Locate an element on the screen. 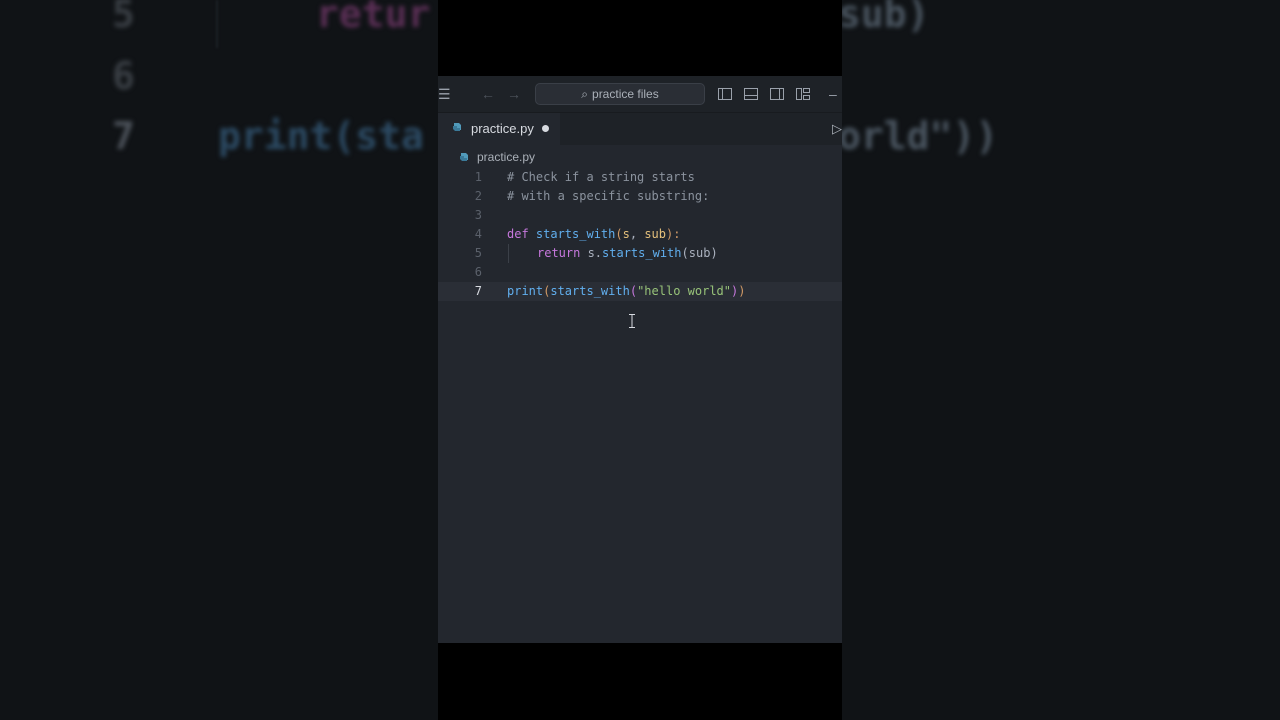  code-text: def starts_with(s, sub): is located at coordinates (593, 234).